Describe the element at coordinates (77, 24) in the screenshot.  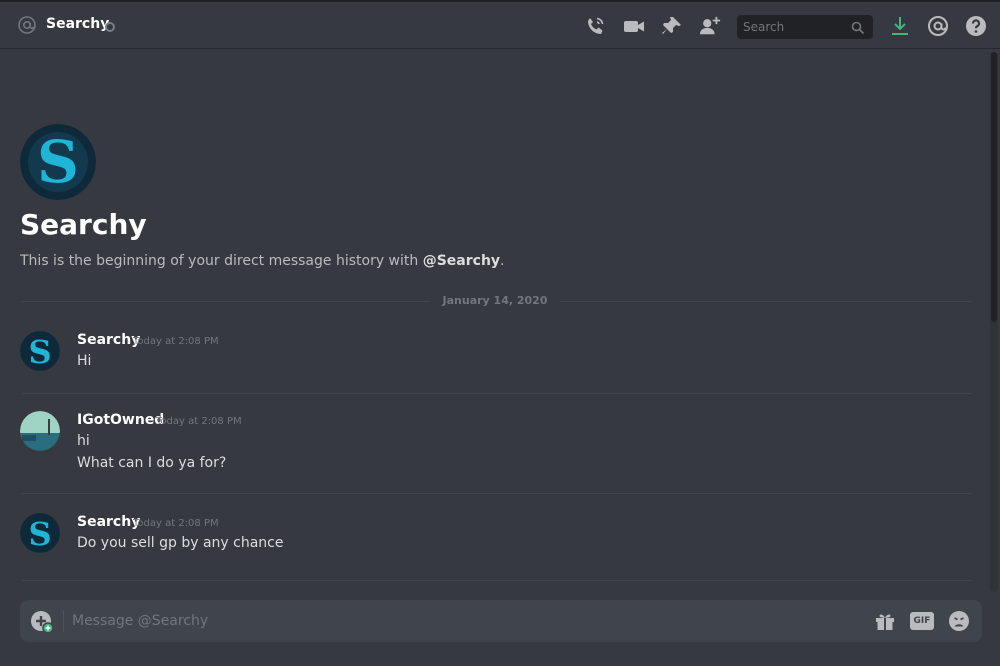
I see `channel-name: Searchy` at that location.